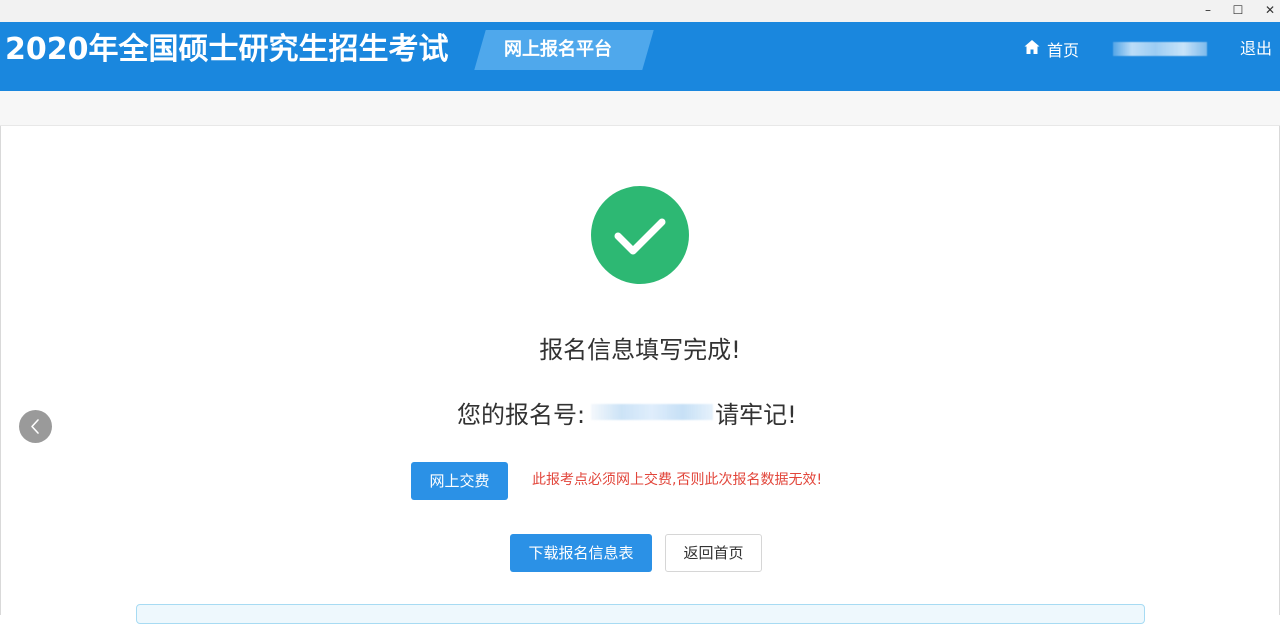 This screenshot has height=624, width=1280. I want to click on maximize-button: ☐, so click(1238, 11).